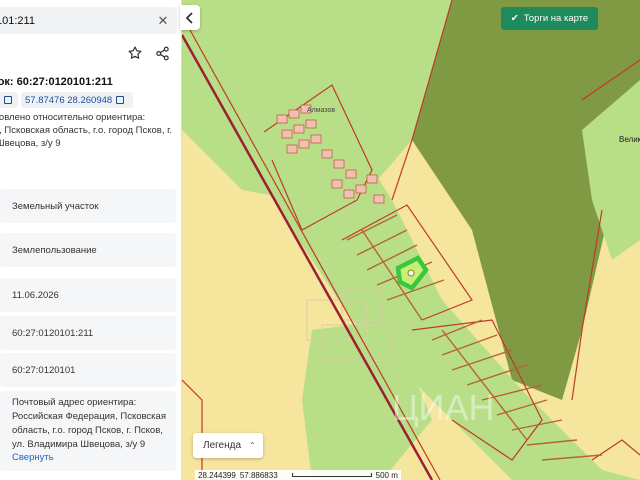 This screenshot has width=640, height=480. I want to click on back-button, so click(190, 17).